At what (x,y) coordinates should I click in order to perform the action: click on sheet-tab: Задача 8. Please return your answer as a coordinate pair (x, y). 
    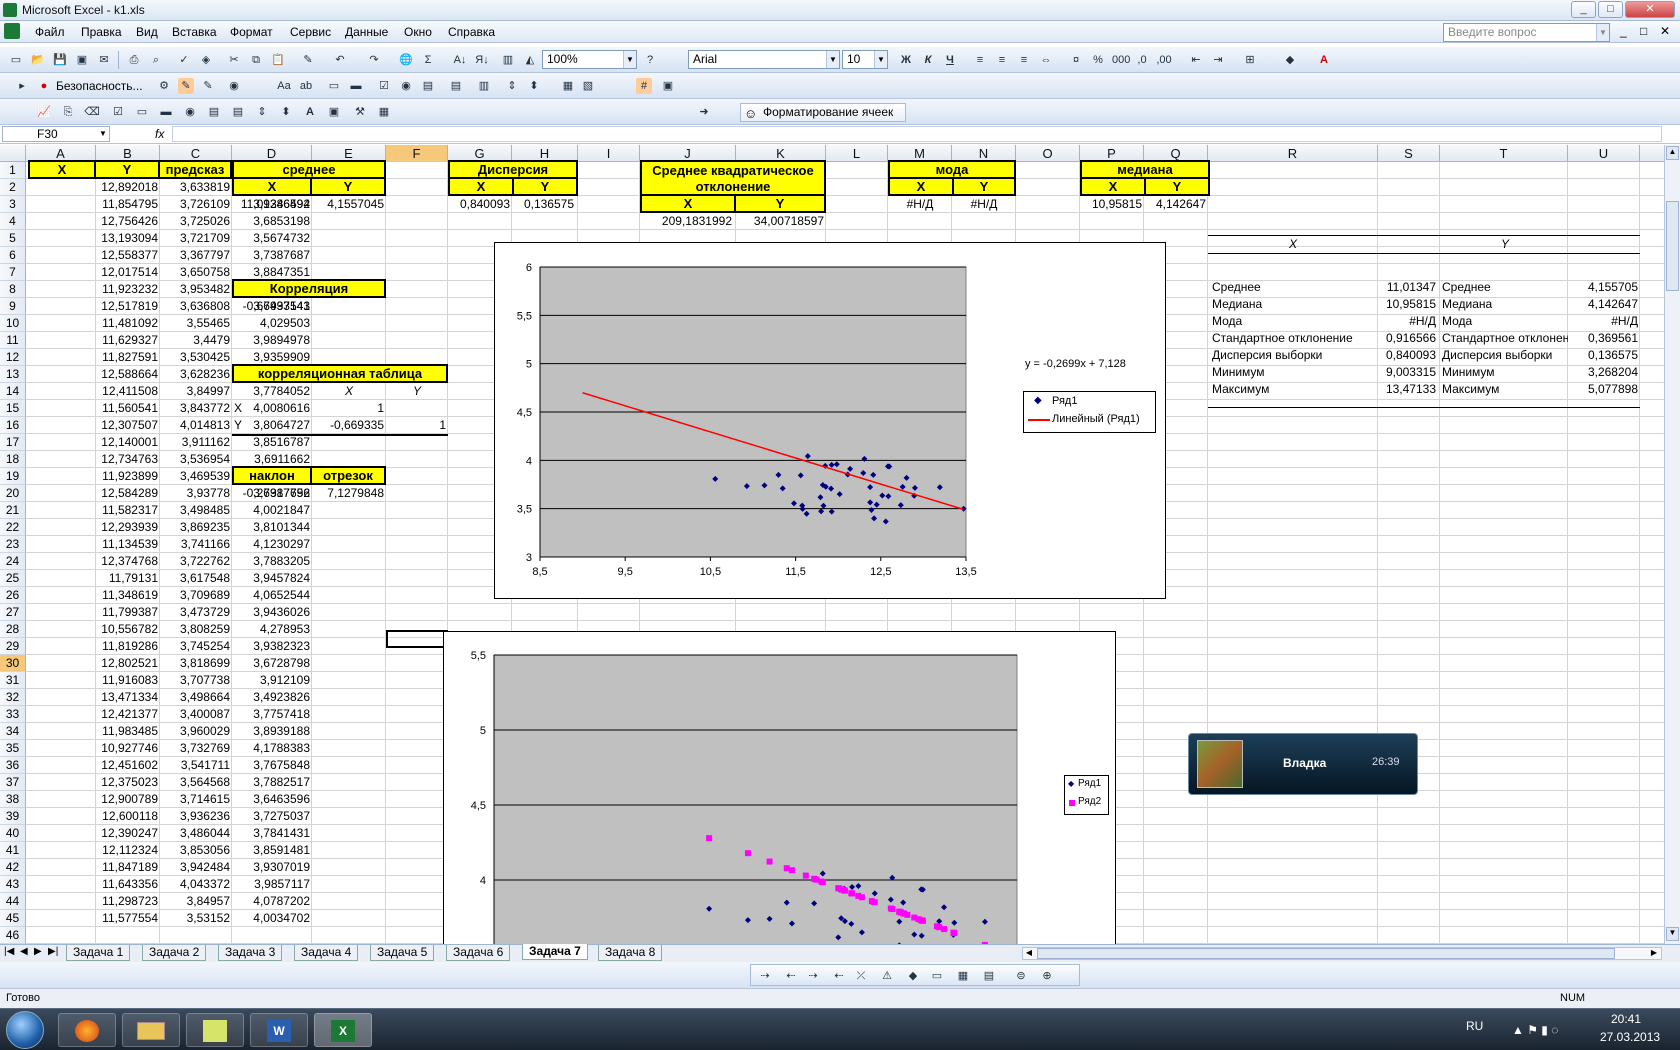
    Looking at the image, I should click on (630, 953).